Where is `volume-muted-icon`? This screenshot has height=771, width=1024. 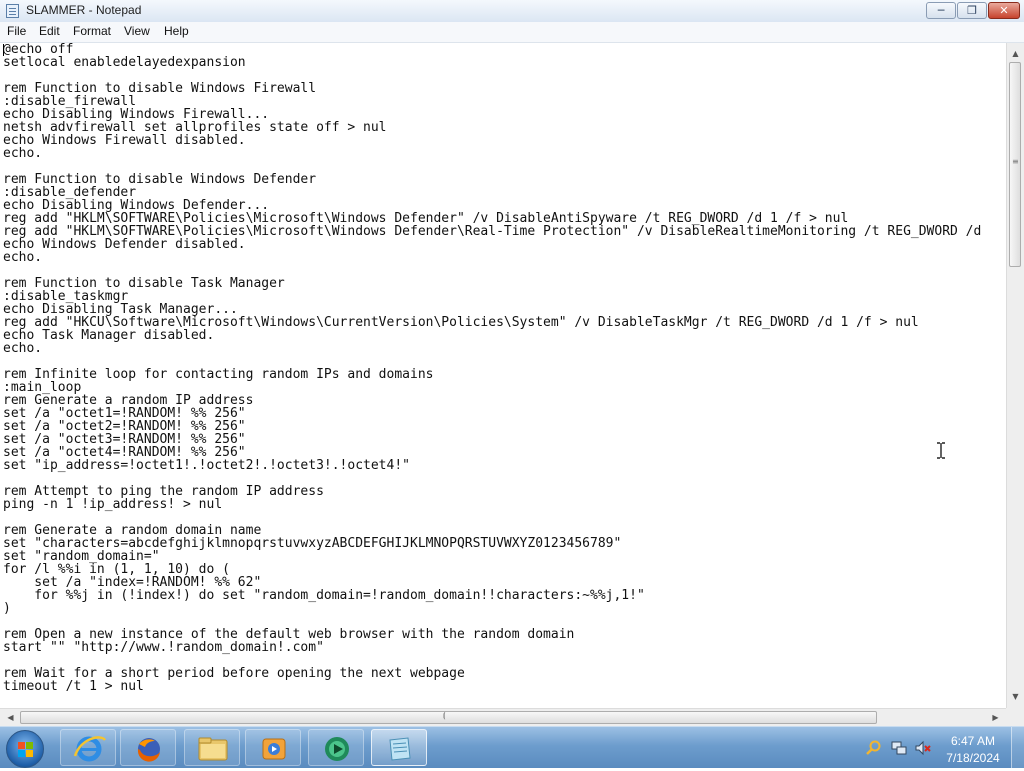
volume-muted-icon is located at coordinates (923, 748).